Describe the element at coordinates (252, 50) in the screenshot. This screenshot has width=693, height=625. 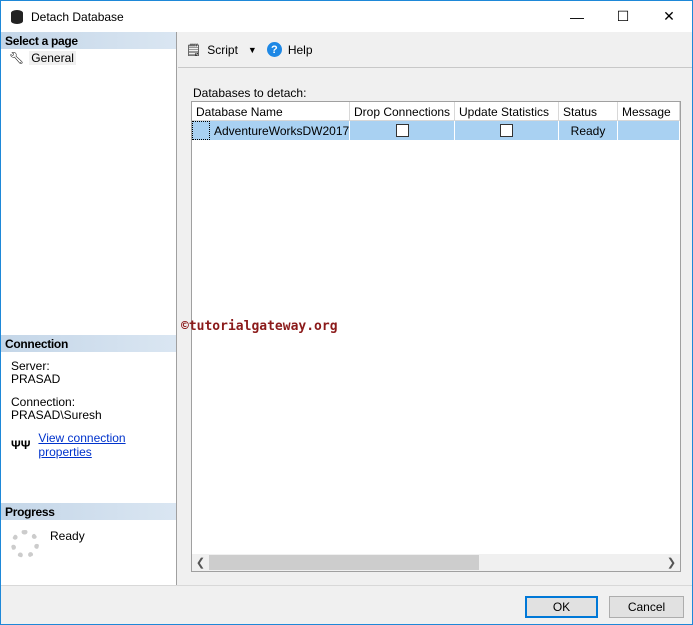
I see `script-dropdown-icon: ▼` at that location.